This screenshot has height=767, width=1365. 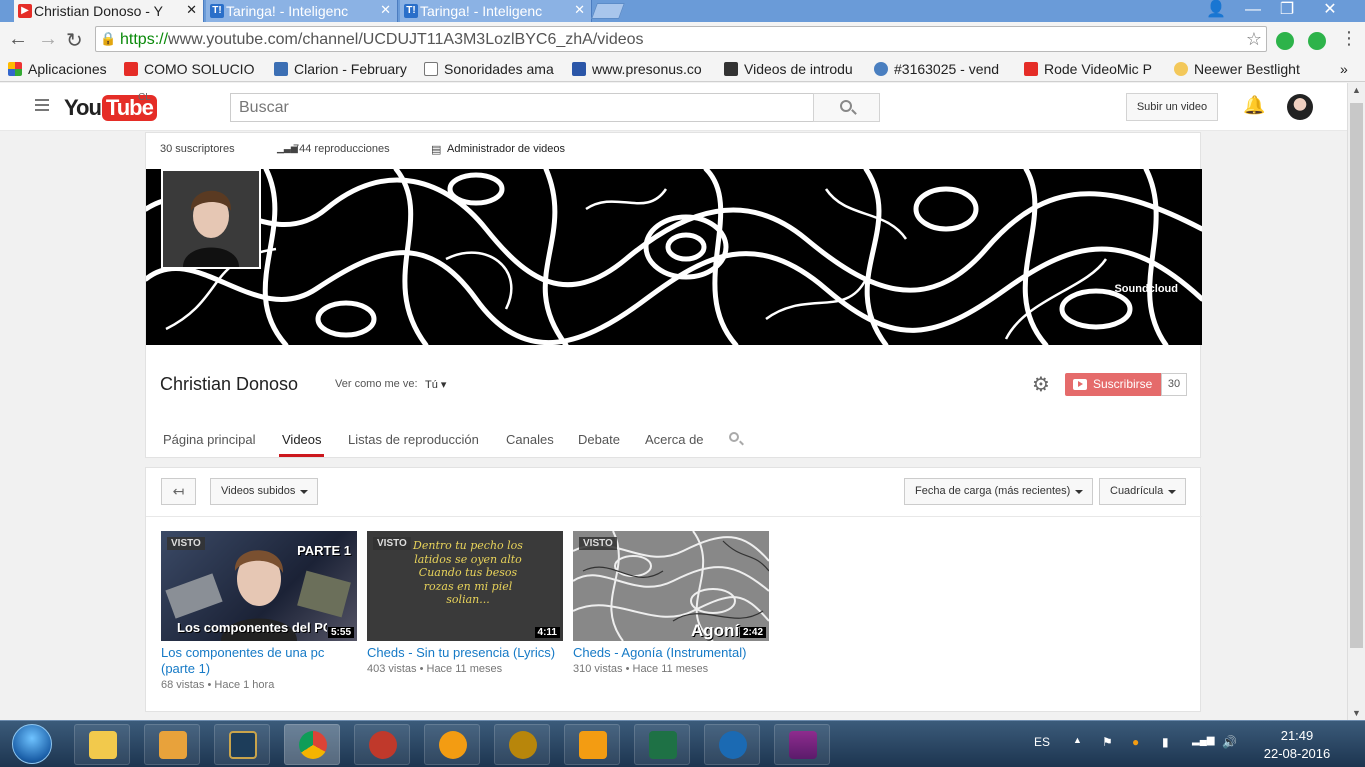 What do you see at coordinates (63, 69) in the screenshot?
I see `bookmark-apps: Aplicaciones` at bounding box center [63, 69].